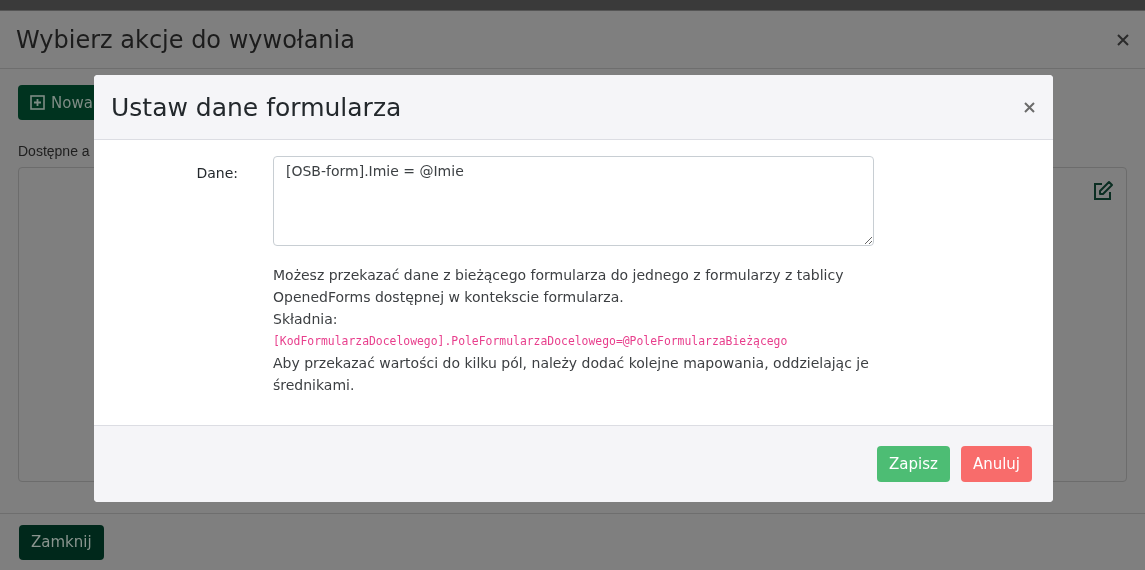  Describe the element at coordinates (306, 319) in the screenshot. I see `help-text: Składnia:` at that location.